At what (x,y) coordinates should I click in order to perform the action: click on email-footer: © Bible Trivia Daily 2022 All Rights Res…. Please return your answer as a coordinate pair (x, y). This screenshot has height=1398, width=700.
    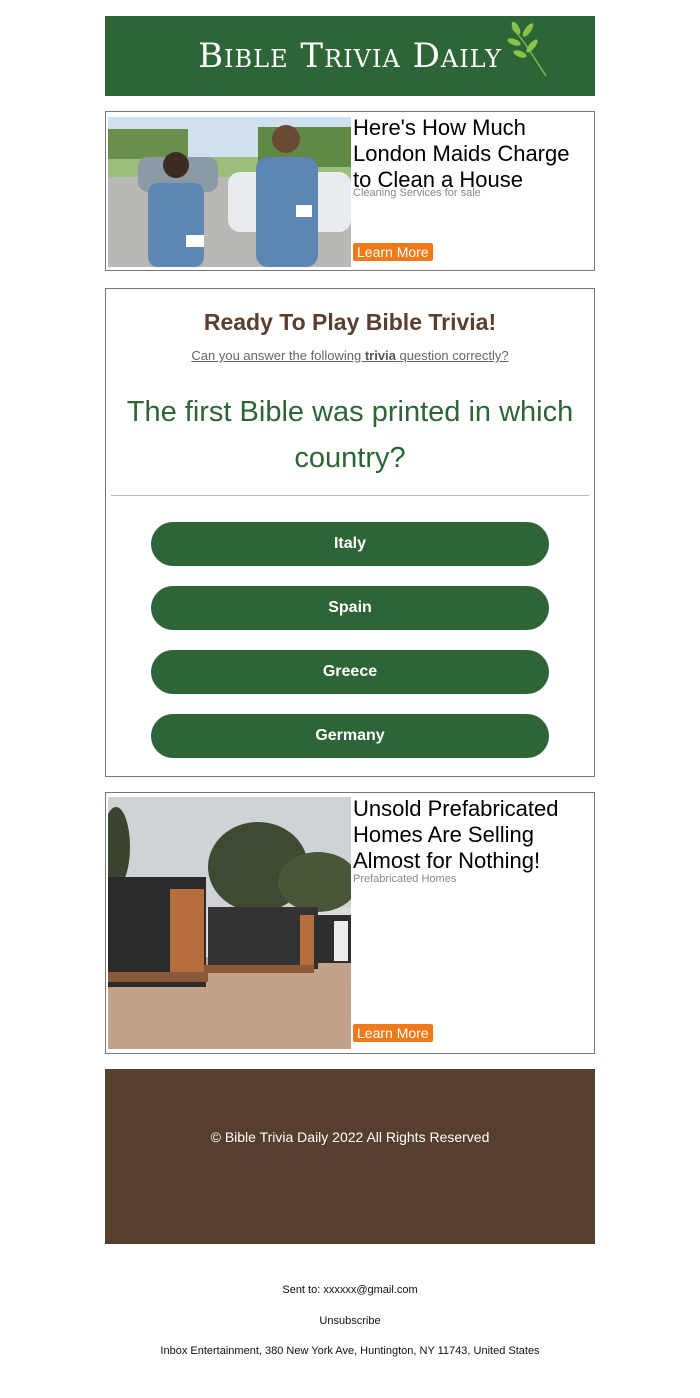
    Looking at the image, I should click on (350, 1156).